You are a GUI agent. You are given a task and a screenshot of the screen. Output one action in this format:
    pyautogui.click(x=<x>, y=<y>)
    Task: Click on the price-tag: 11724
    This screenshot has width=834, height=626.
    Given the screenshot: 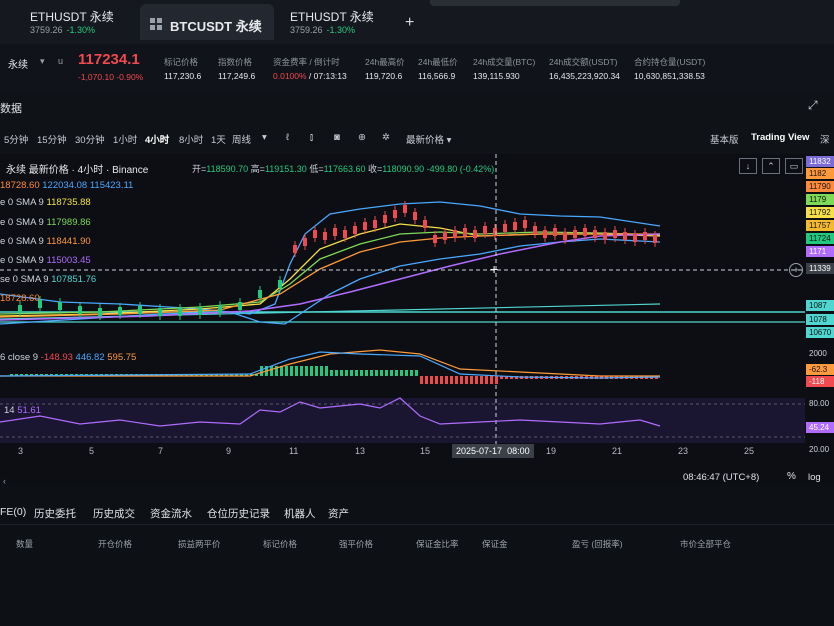 What is the action you would take?
    pyautogui.click(x=820, y=238)
    